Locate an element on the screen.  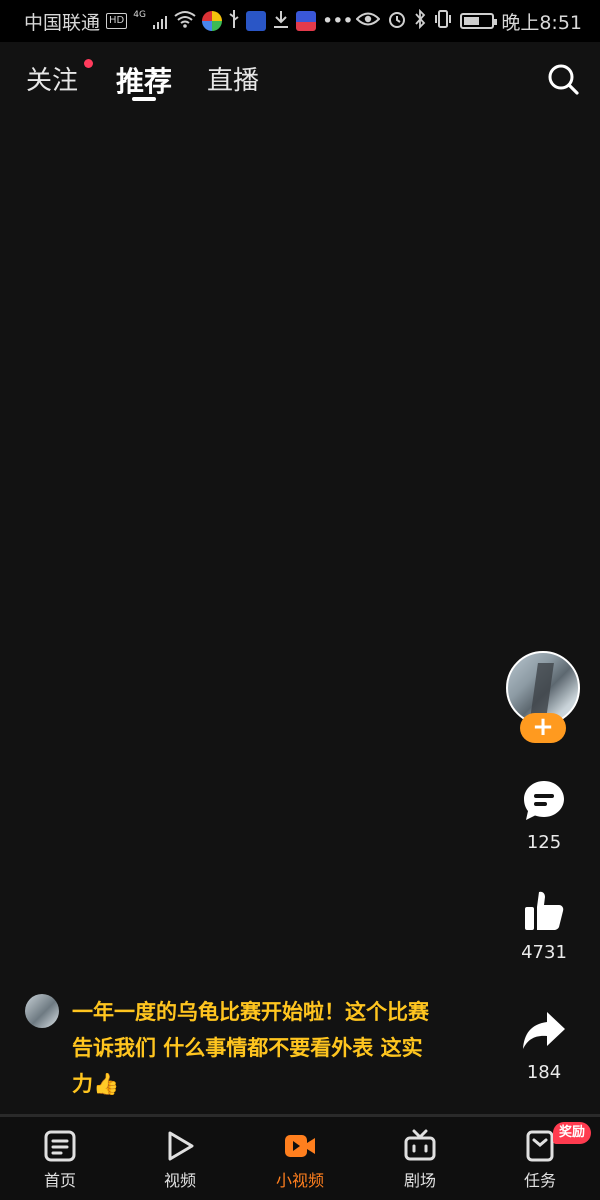
tab-live: 直播 is located at coordinates (233, 78).